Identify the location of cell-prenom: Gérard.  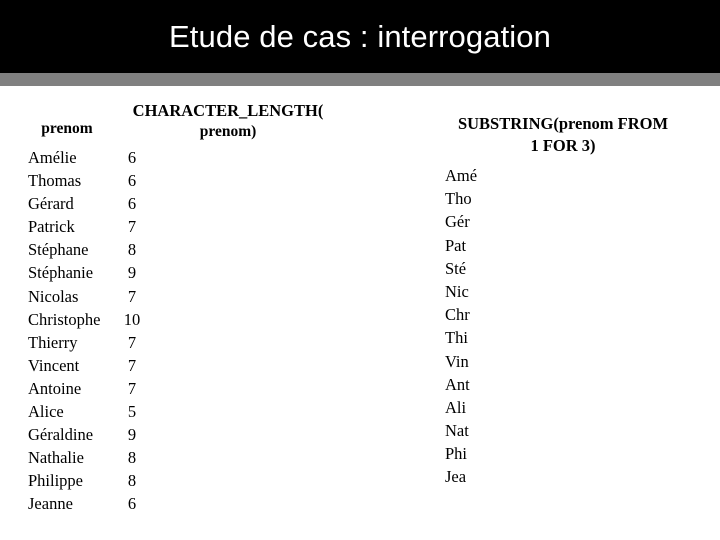
(51, 204).